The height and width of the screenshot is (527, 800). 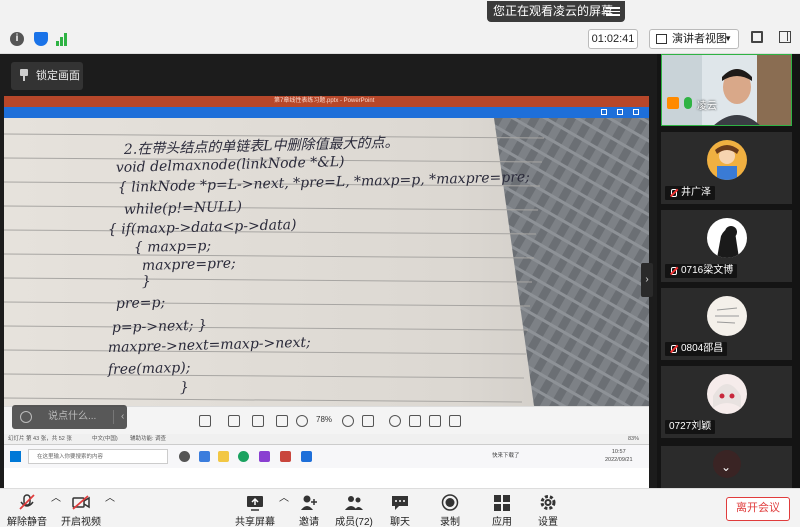 What do you see at coordinates (696, 349) in the screenshot?
I see `participant-name-tag: 0804邵昌` at bounding box center [696, 349].